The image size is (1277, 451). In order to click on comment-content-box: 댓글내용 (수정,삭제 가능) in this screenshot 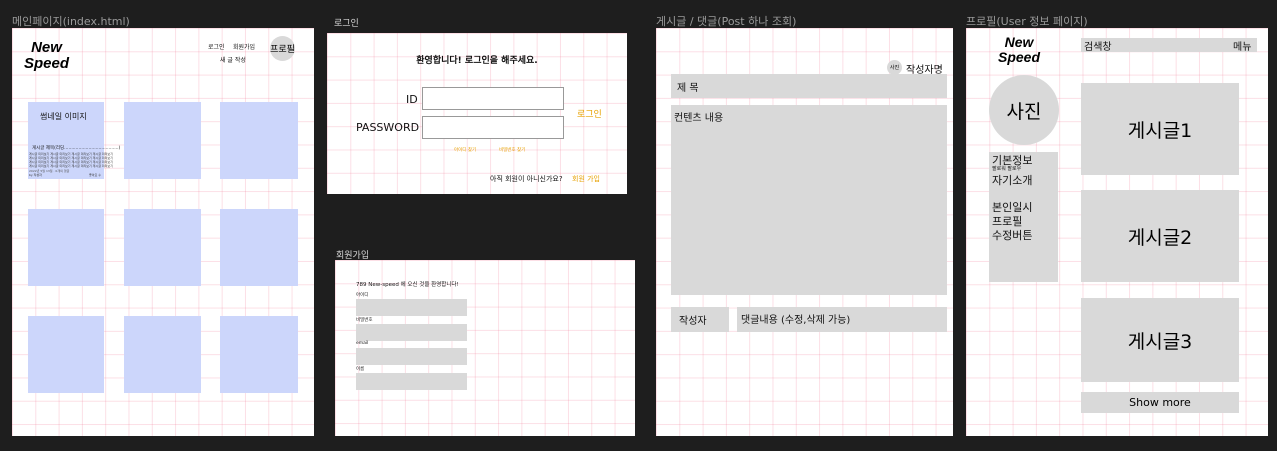, I will do `click(842, 319)`.